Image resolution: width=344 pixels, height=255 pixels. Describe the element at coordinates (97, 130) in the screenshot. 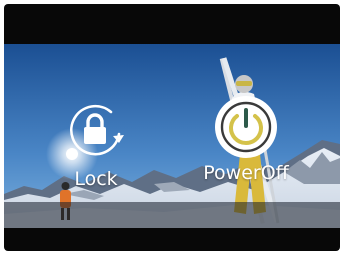

I see `lock-rotate-icon` at that location.